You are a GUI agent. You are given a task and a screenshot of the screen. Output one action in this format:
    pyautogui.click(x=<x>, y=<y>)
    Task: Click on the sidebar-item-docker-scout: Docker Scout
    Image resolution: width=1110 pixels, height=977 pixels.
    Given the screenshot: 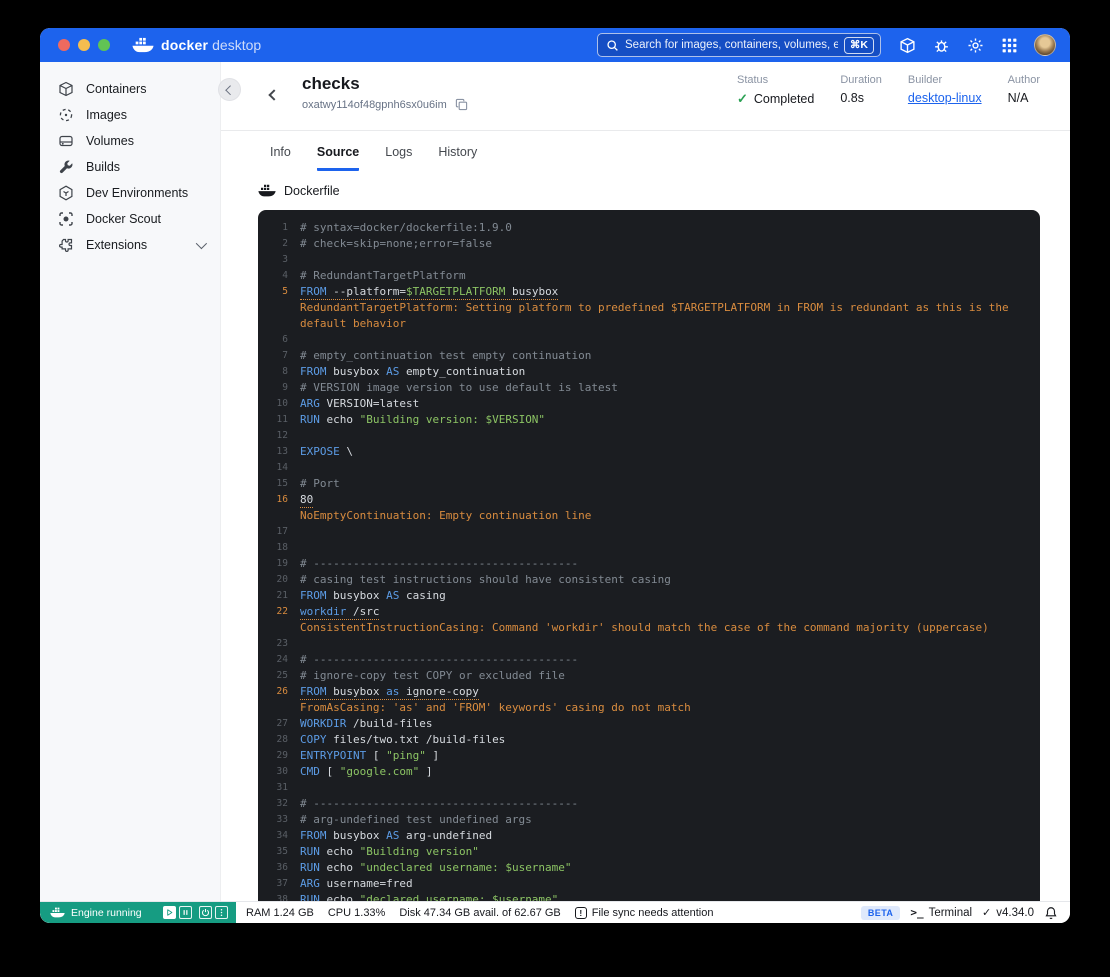 What is the action you would take?
    pyautogui.click(x=130, y=219)
    